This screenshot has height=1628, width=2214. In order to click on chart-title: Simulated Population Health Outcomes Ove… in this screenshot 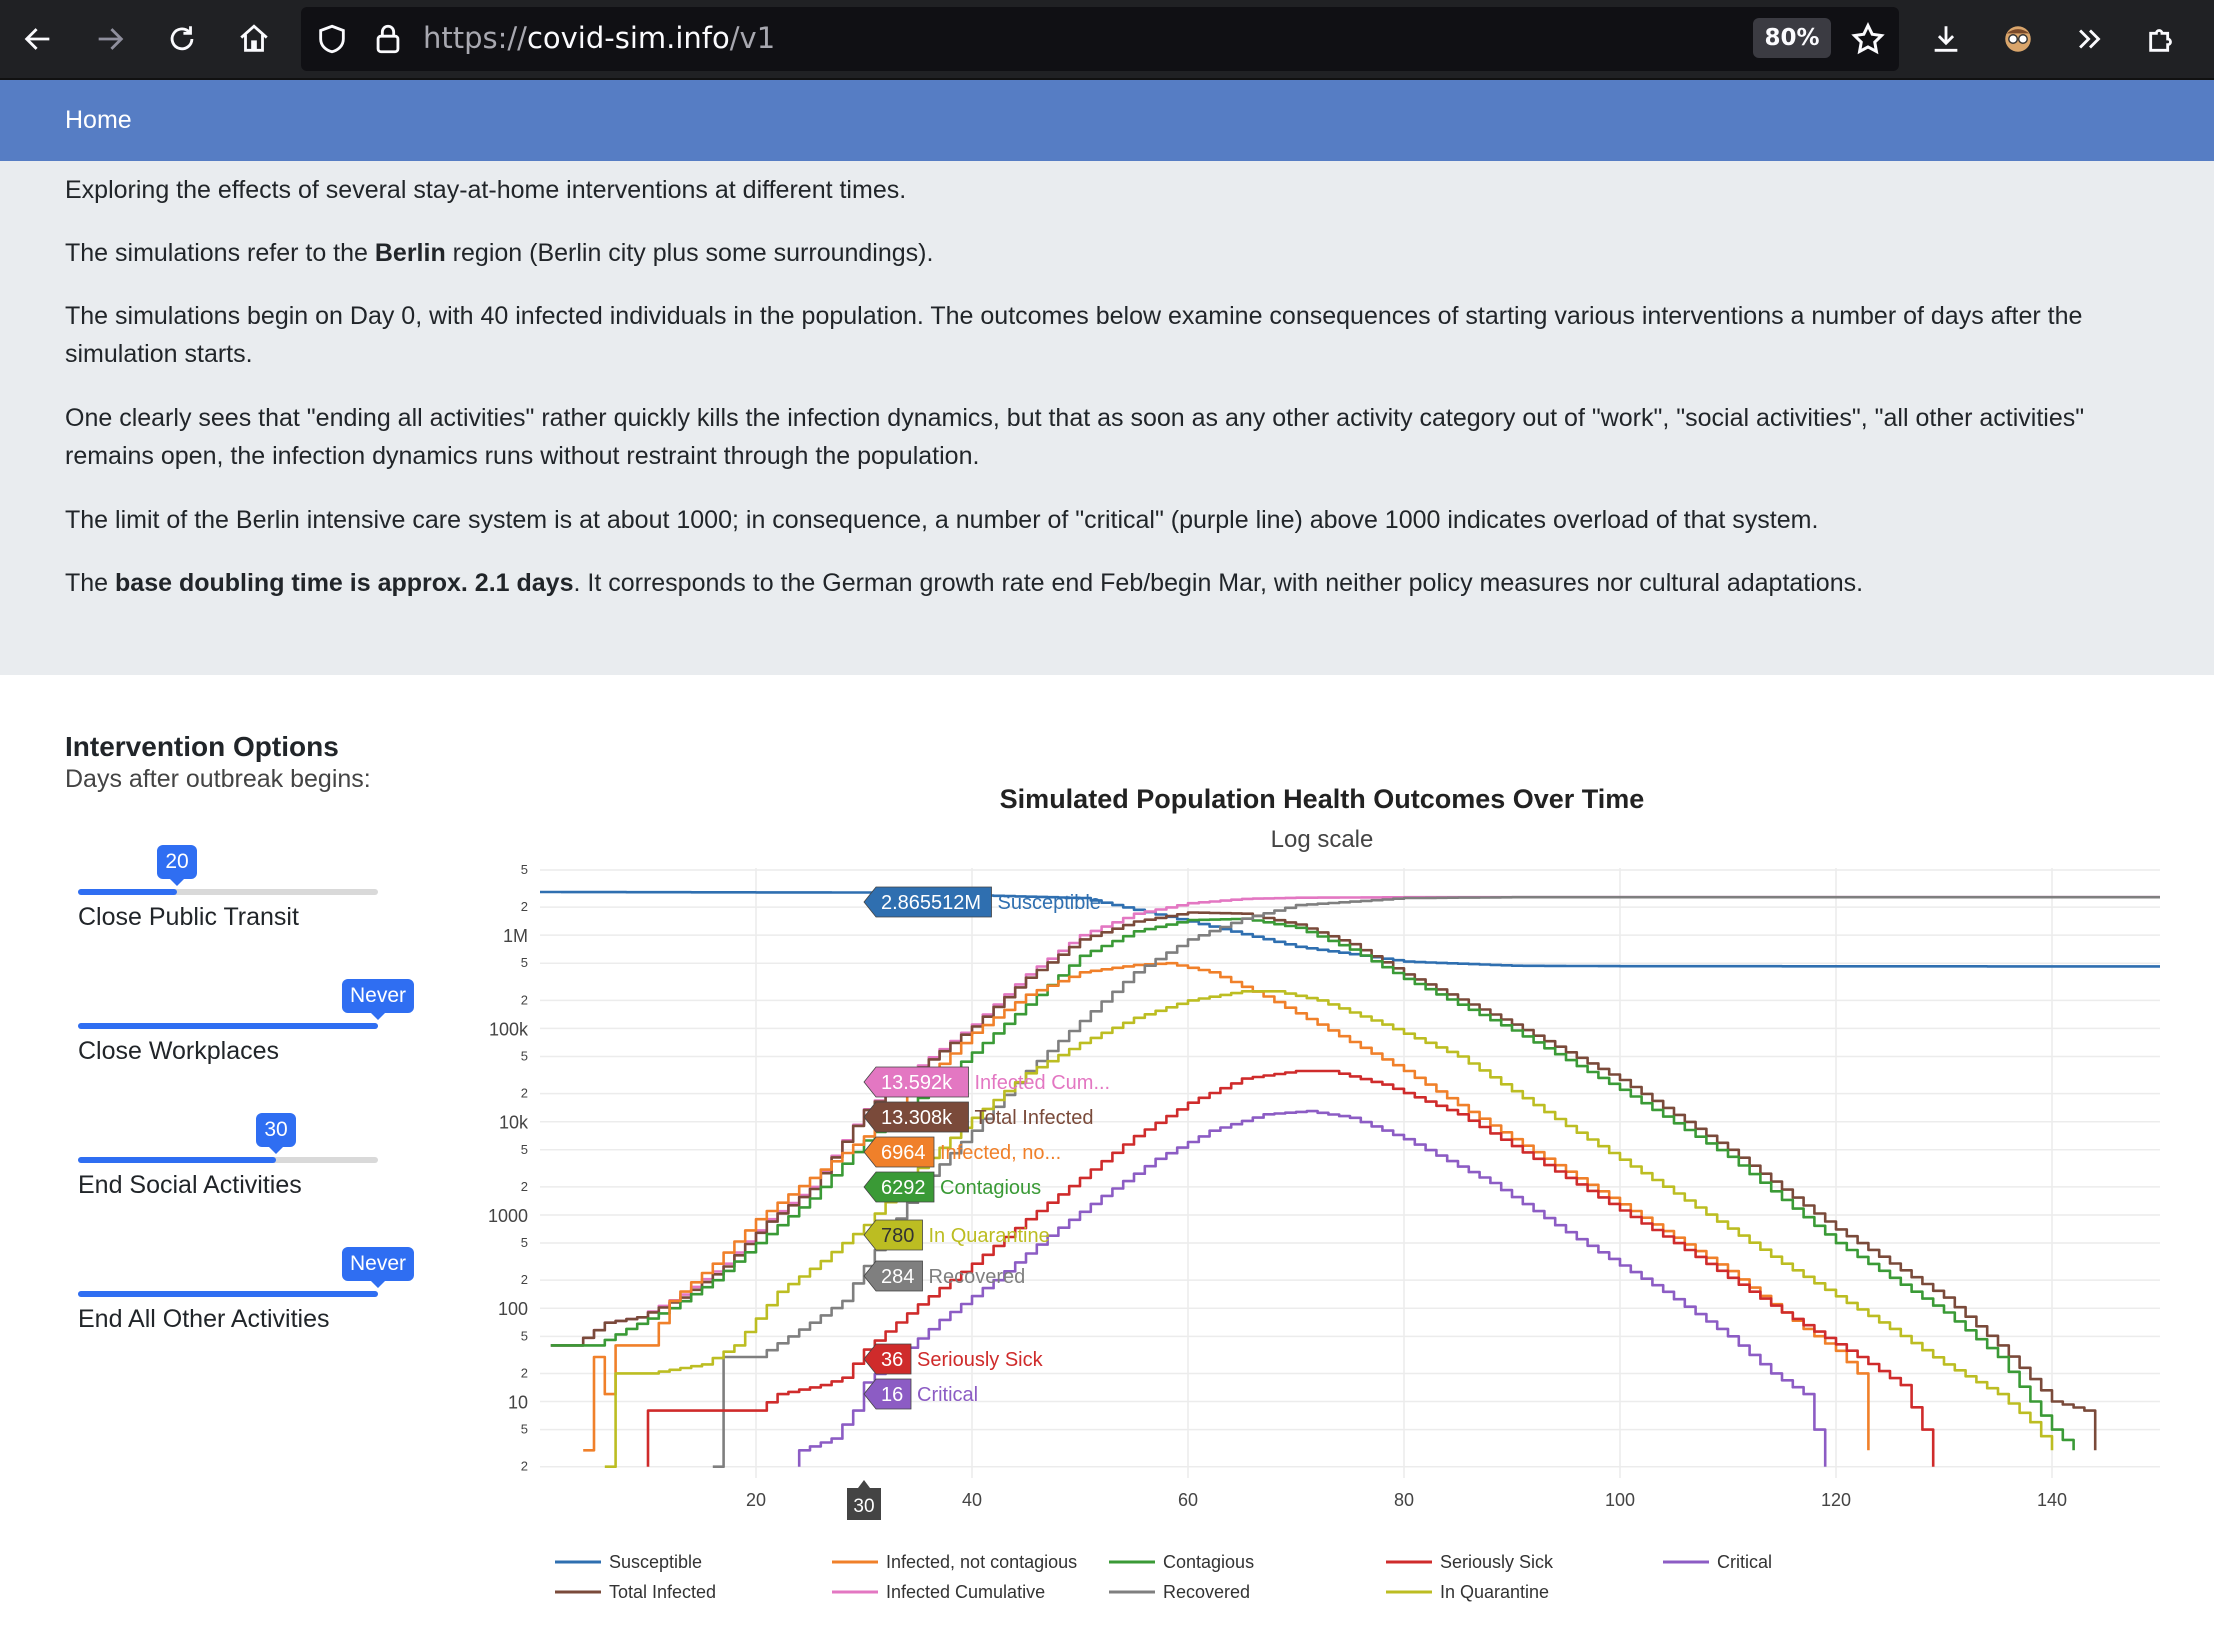, I will do `click(1322, 799)`.